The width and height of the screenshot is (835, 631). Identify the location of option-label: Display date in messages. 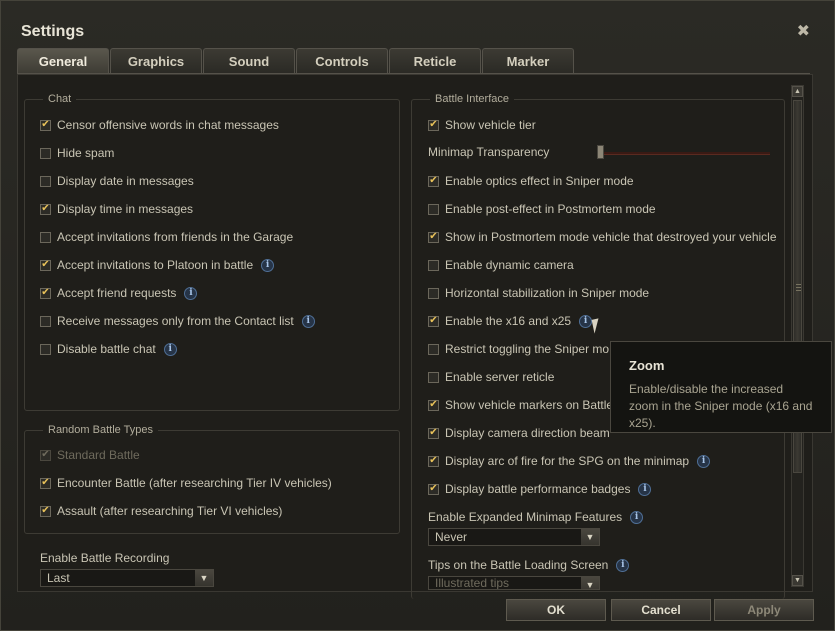
(125, 181).